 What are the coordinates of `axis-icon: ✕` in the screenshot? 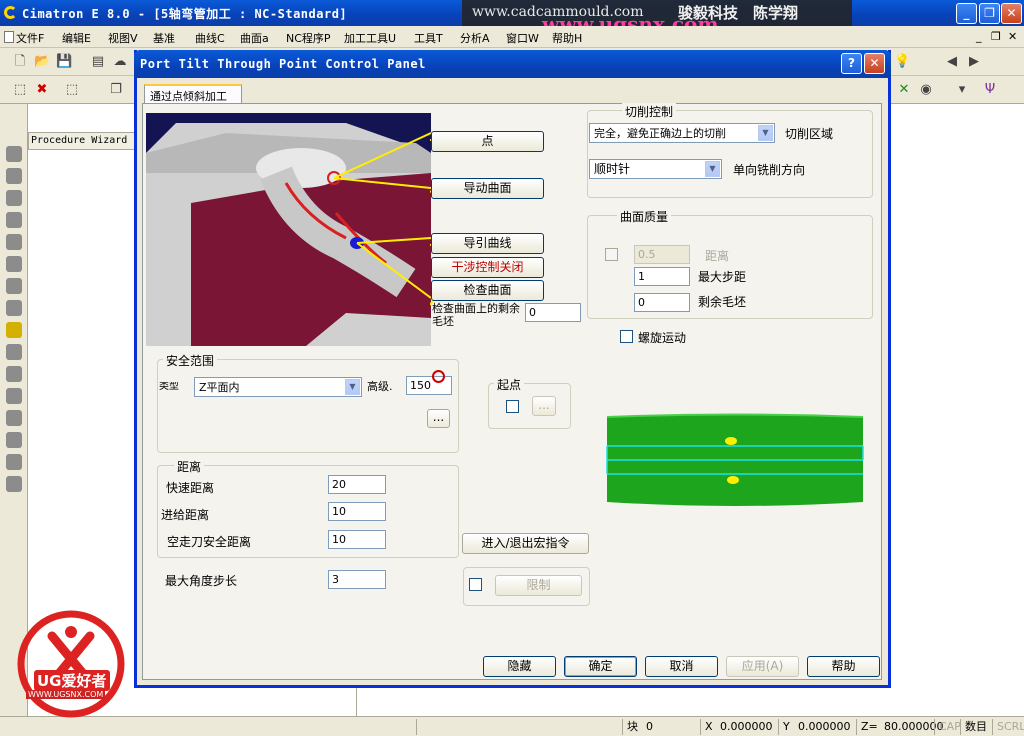 It's located at (904, 90).